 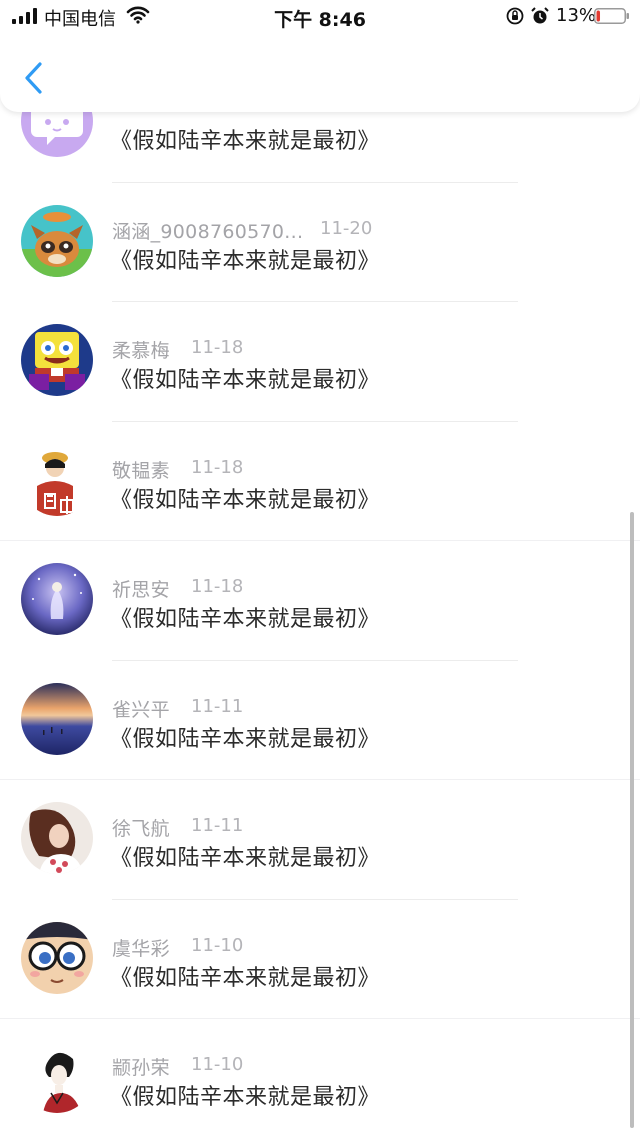 I want to click on woman-portrait-avatar, so click(x=57, y=838).